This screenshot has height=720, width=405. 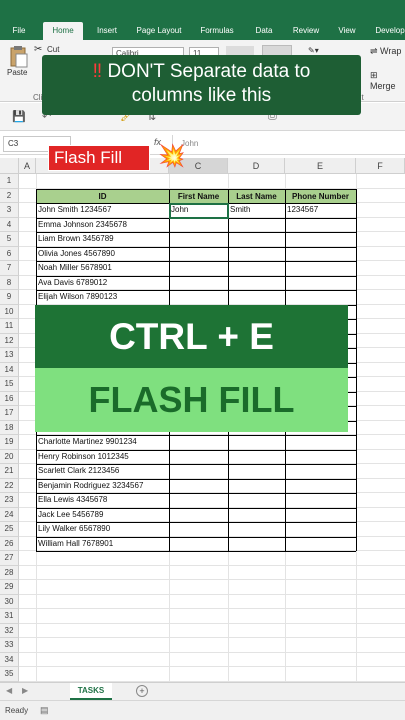 What do you see at coordinates (102, 268) in the screenshot?
I see `table-cell: Noah Miller 5678901` at bounding box center [102, 268].